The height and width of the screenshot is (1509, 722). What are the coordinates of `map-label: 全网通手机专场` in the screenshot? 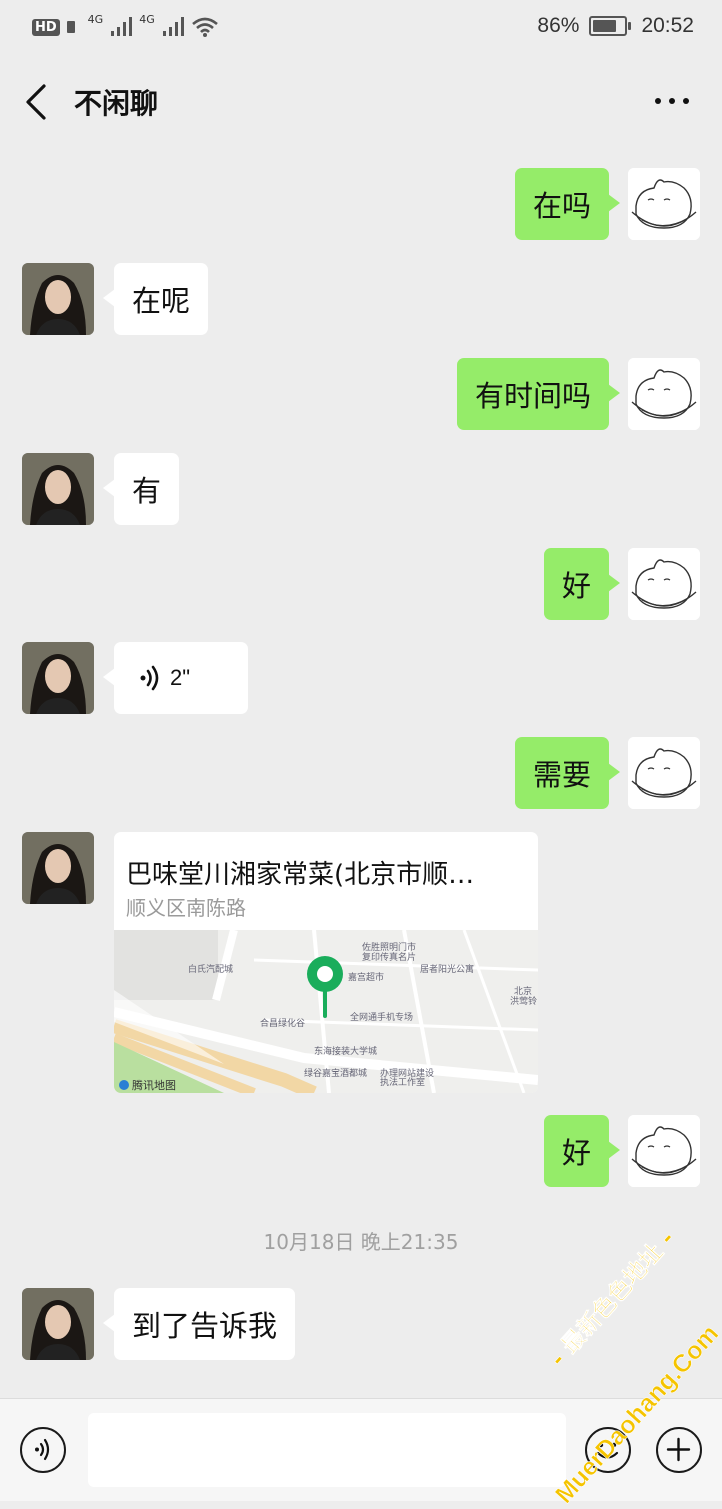 It's located at (382, 1018).